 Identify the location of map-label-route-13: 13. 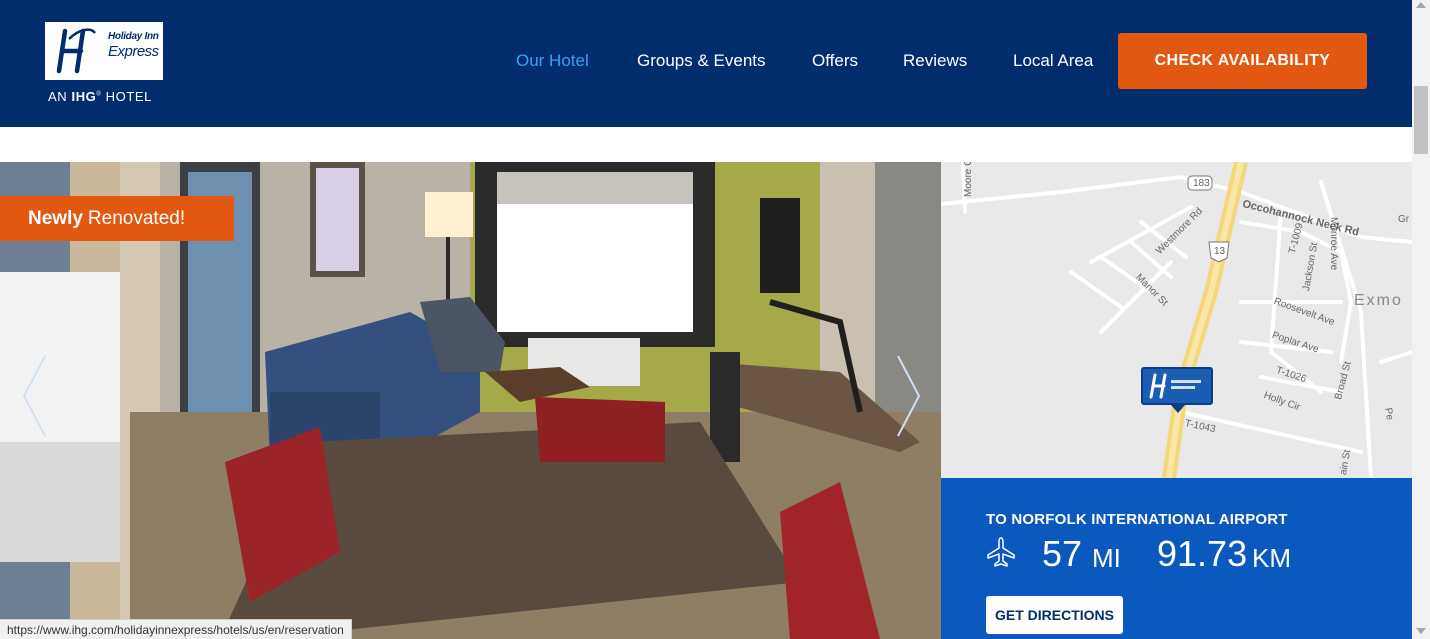
(1220, 251).